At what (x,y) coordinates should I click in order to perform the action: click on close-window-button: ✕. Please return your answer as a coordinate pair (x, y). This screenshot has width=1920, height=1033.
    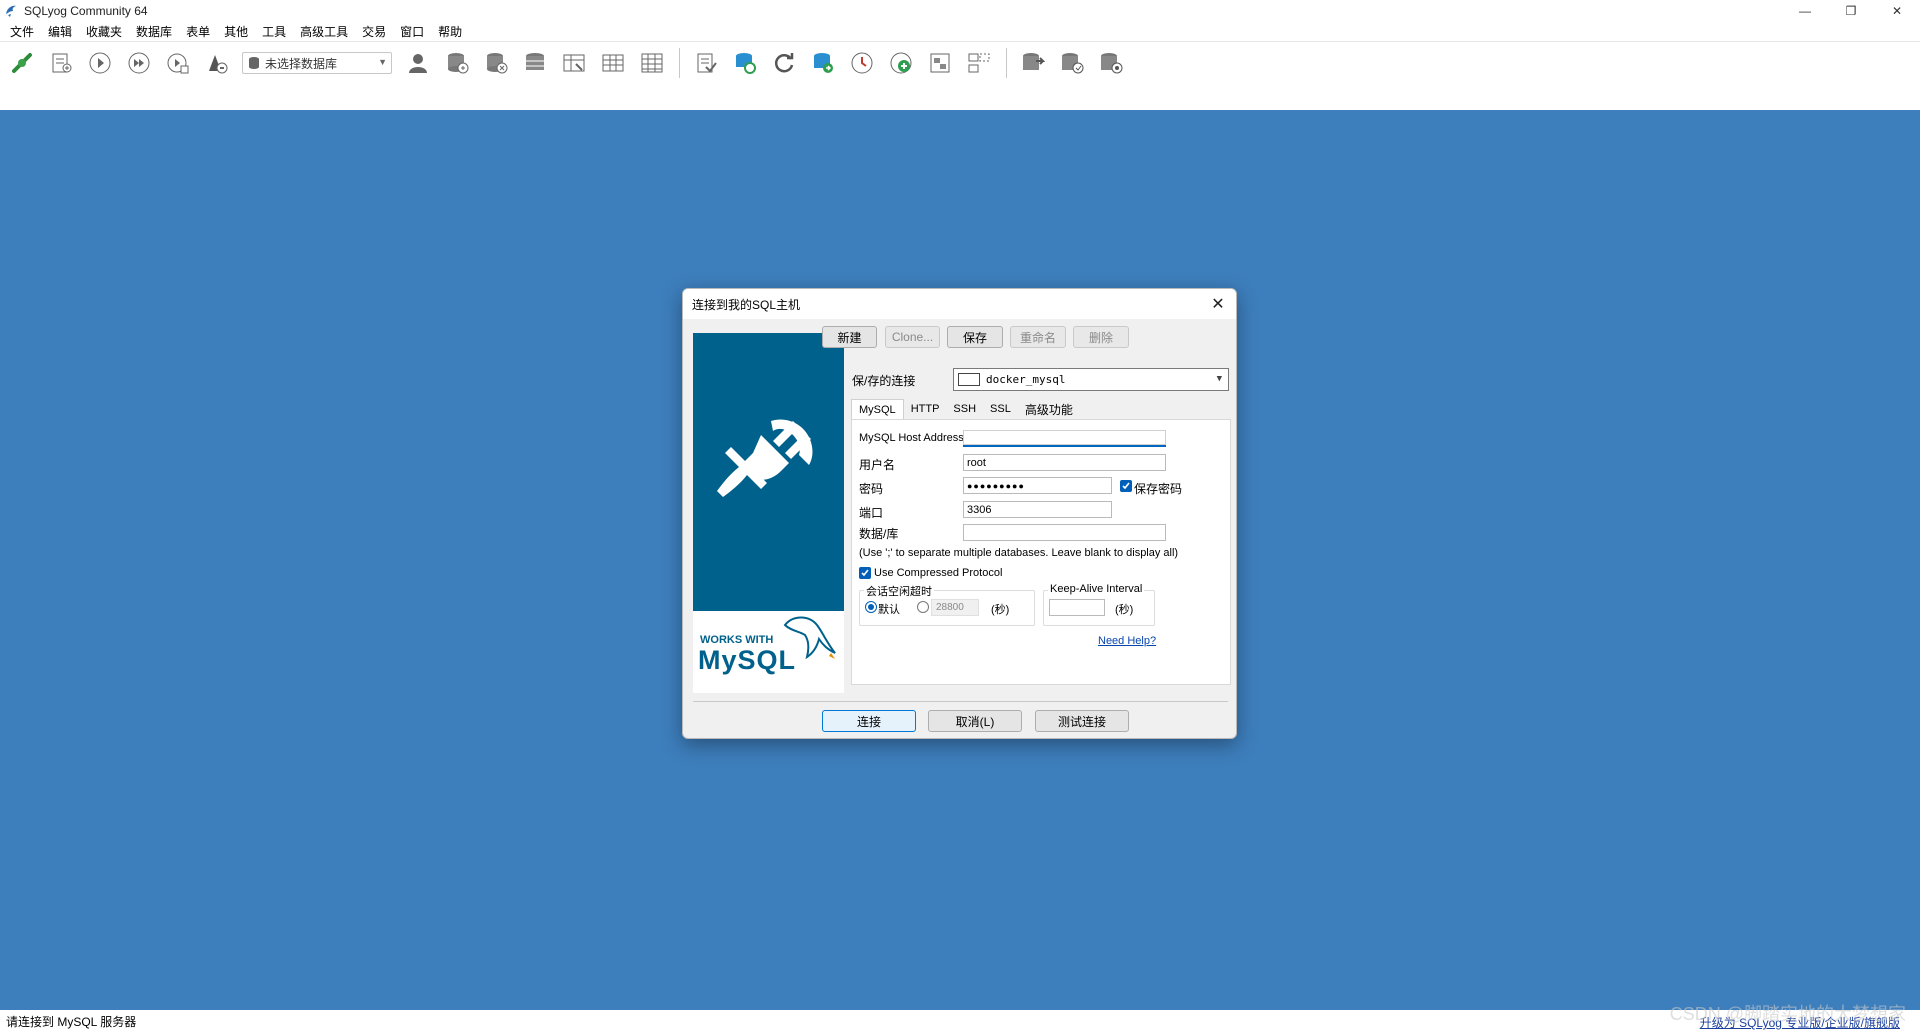
    Looking at the image, I should click on (1897, 11).